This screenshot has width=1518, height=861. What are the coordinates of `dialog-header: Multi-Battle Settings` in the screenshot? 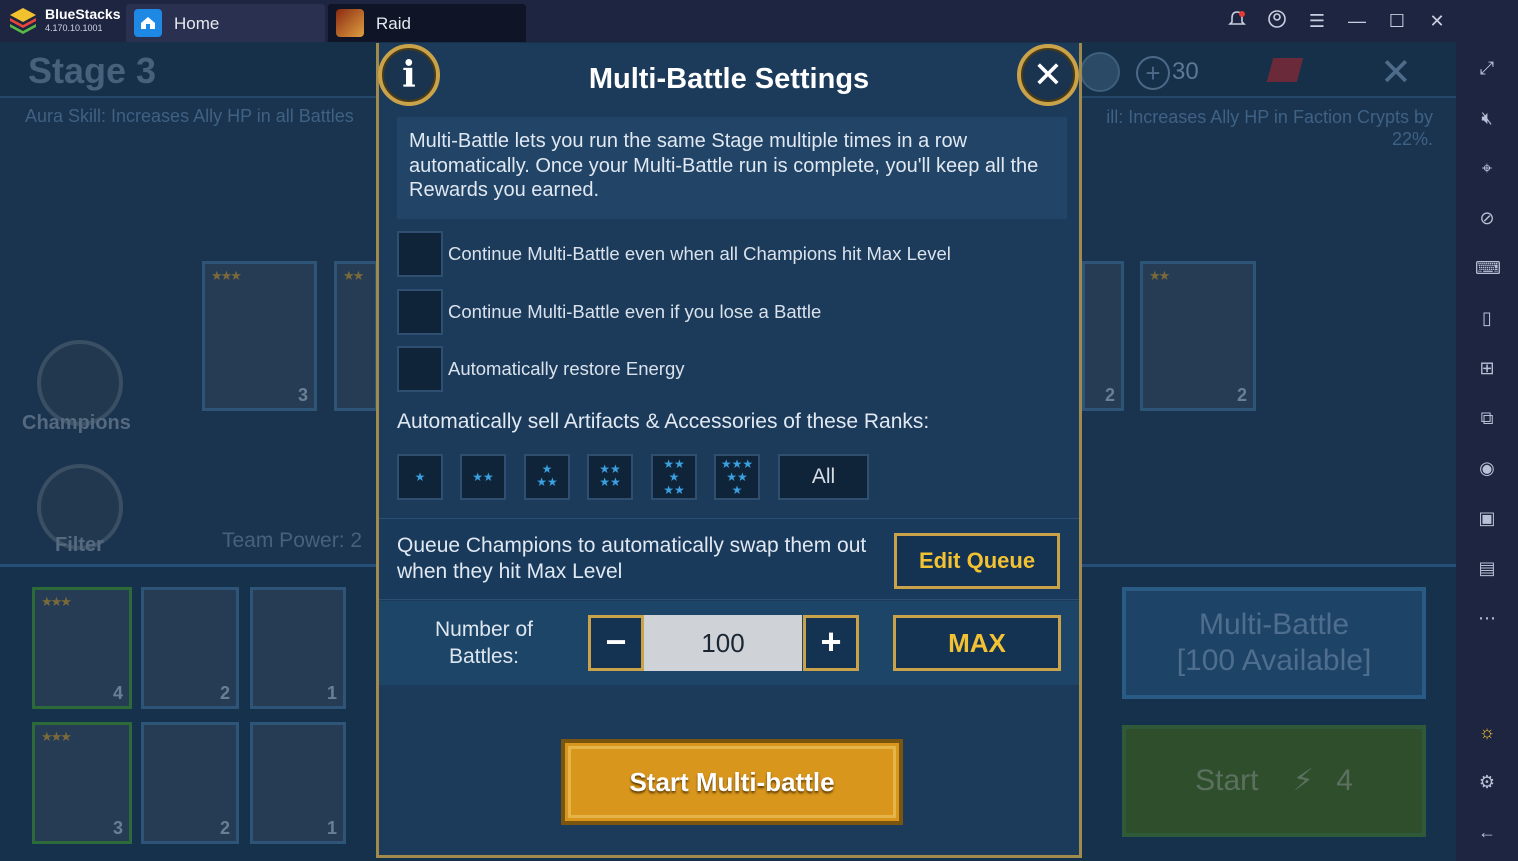 It's located at (729, 78).